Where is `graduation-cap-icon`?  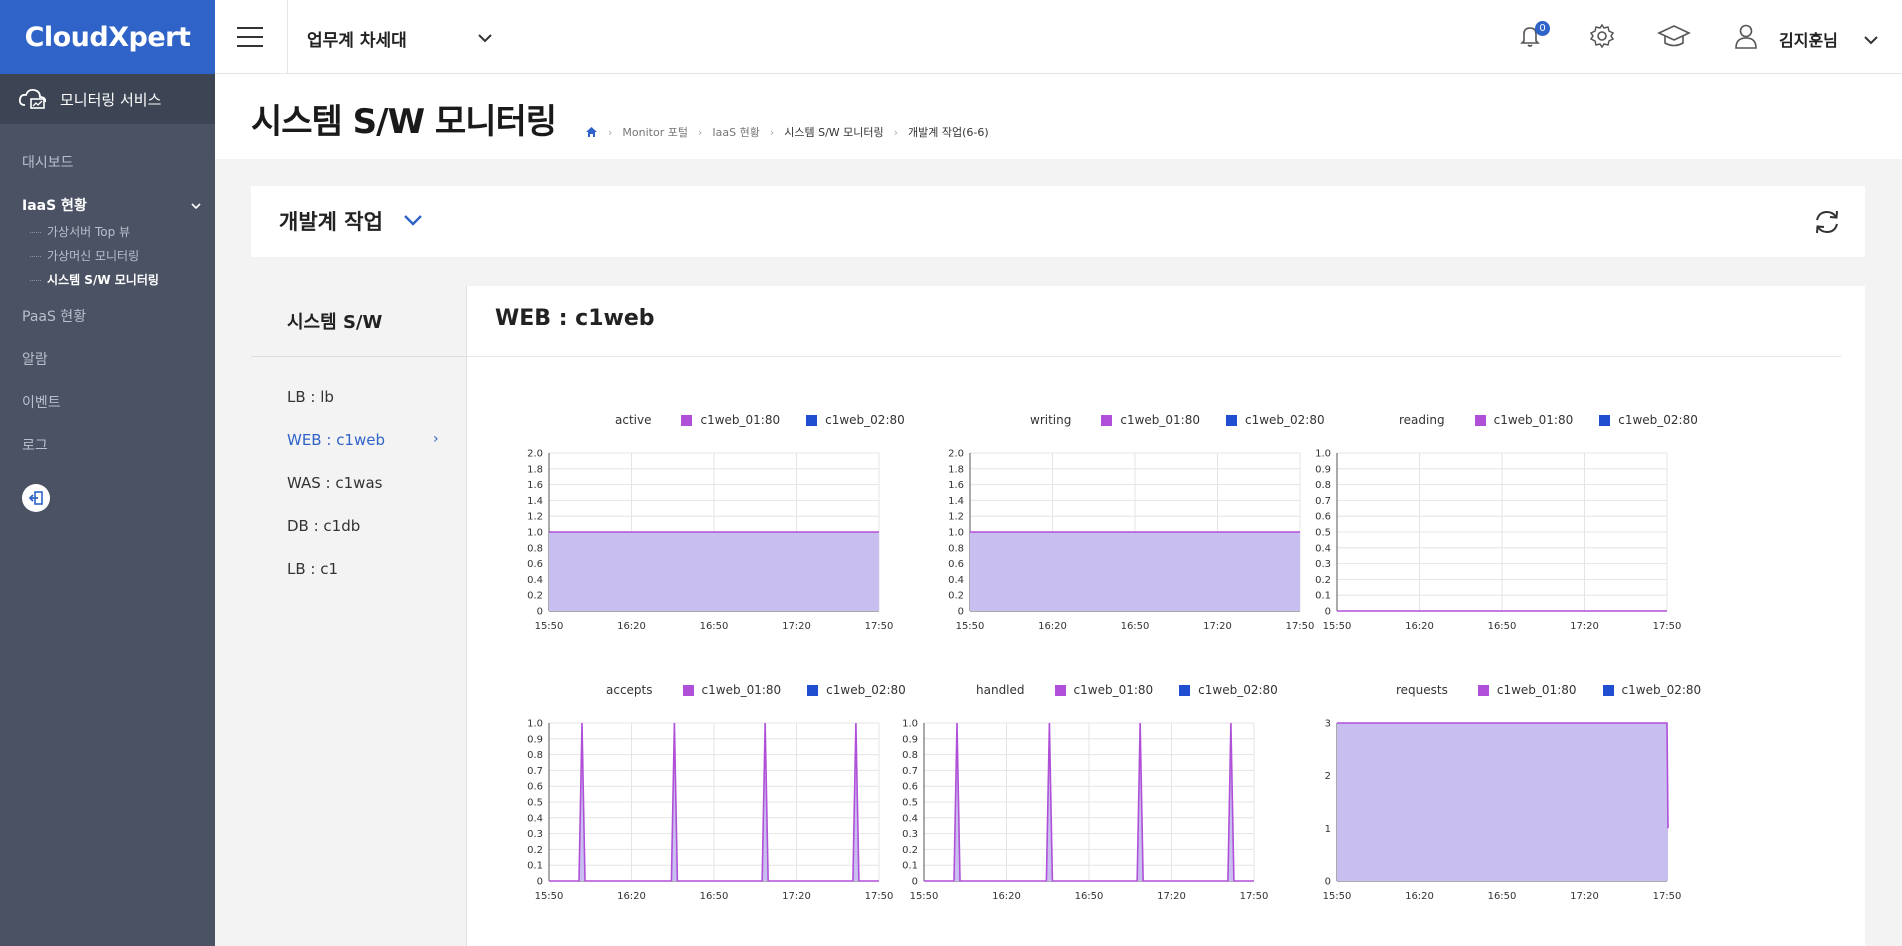 graduation-cap-icon is located at coordinates (1674, 36).